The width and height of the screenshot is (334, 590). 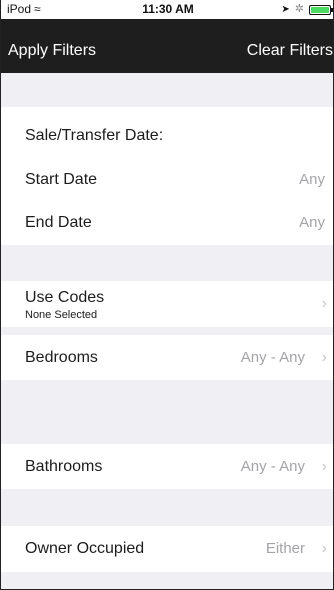 What do you see at coordinates (52, 46) in the screenshot?
I see `apply-filters-button: Apply Filters` at bounding box center [52, 46].